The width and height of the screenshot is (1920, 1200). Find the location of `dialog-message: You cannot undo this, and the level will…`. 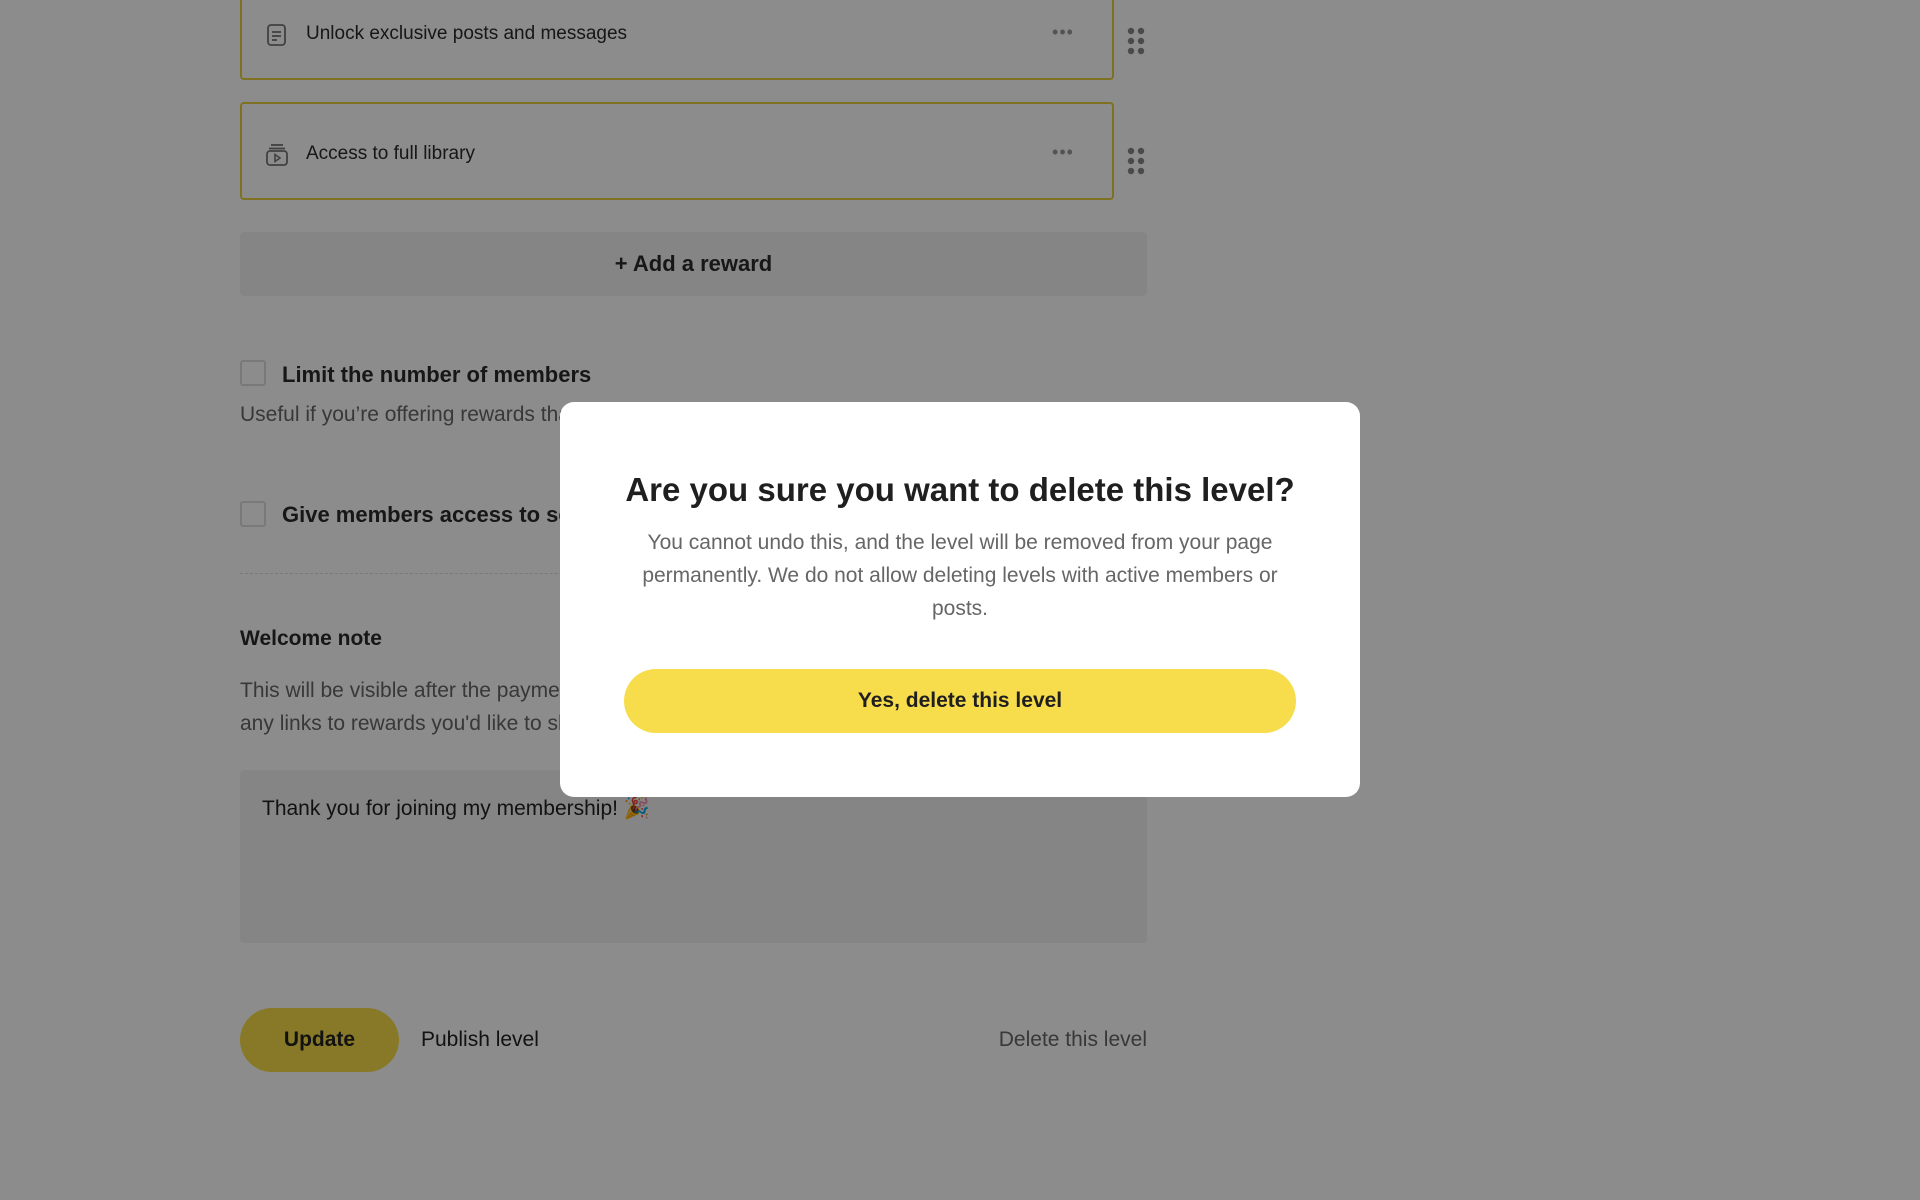

dialog-message: You cannot undo this, and the level will… is located at coordinates (960, 575).